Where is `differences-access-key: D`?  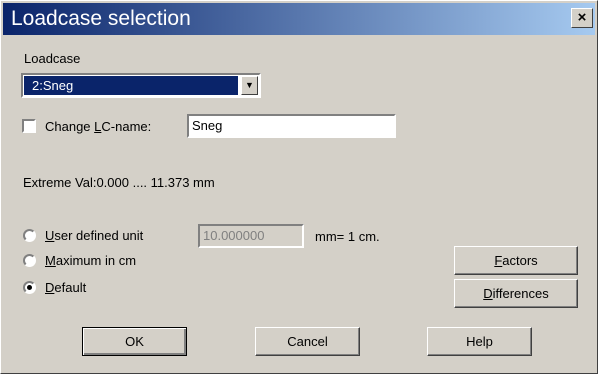 differences-access-key: D is located at coordinates (488, 293).